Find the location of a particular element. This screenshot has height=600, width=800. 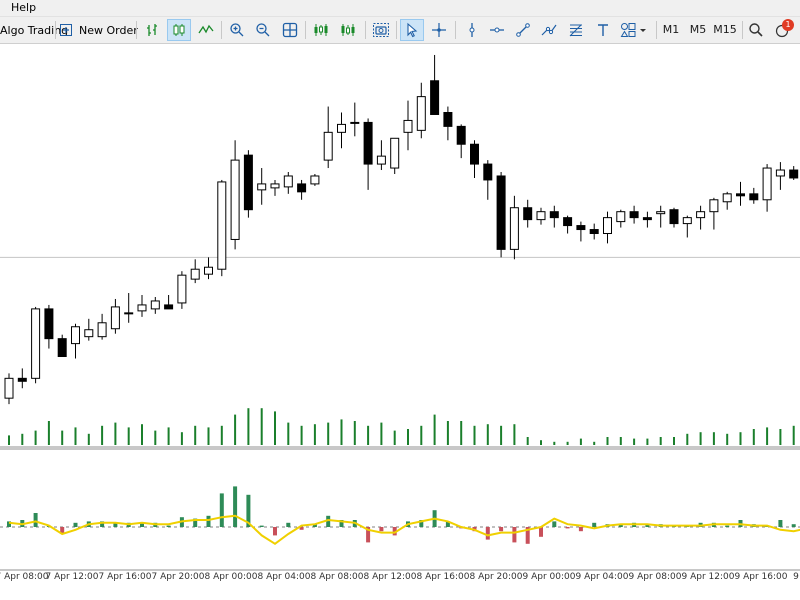

horizontal-line-button is located at coordinates (497, 30).